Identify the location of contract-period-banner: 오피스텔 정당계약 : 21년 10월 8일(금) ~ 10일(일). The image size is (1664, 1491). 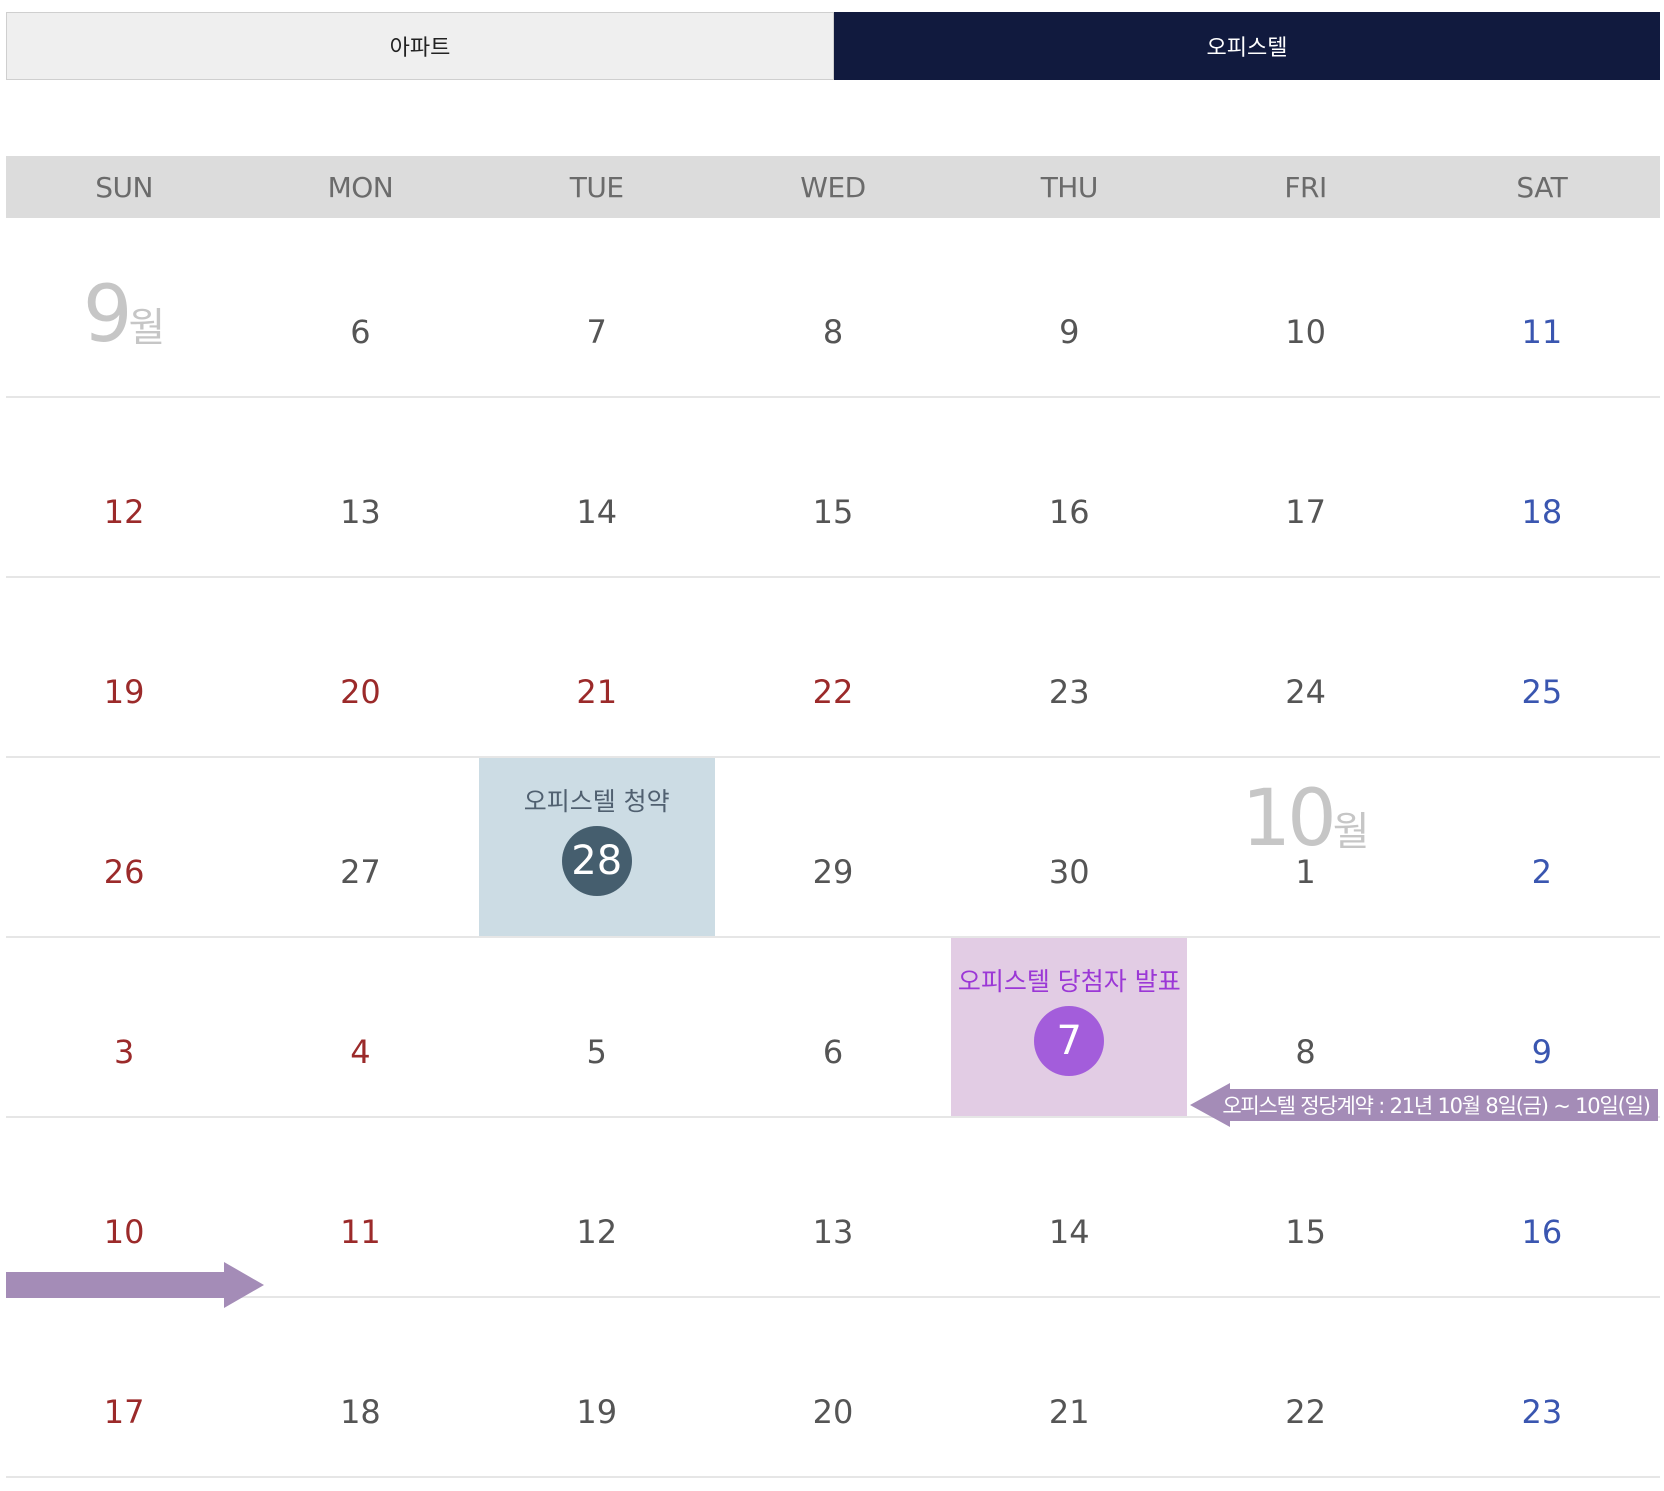
(1424, 1105).